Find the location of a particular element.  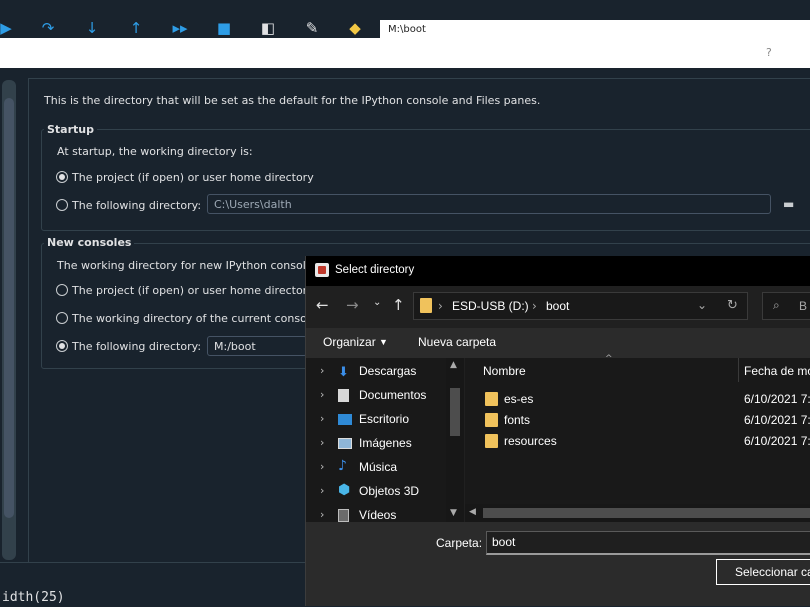

nav-item-objetos-3d: › ⬢ Objetos 3D is located at coordinates (385, 492).